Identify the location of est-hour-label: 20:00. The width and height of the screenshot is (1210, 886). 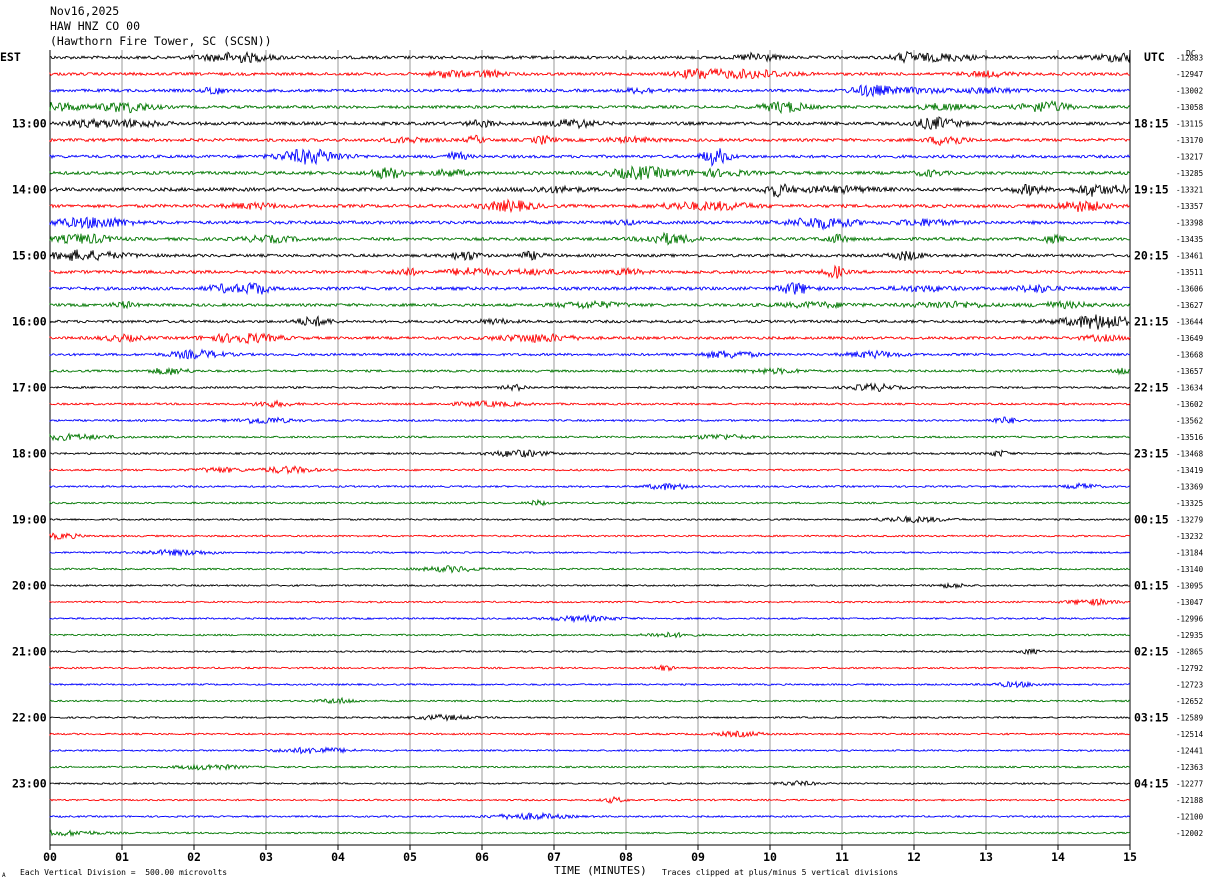
(29, 586).